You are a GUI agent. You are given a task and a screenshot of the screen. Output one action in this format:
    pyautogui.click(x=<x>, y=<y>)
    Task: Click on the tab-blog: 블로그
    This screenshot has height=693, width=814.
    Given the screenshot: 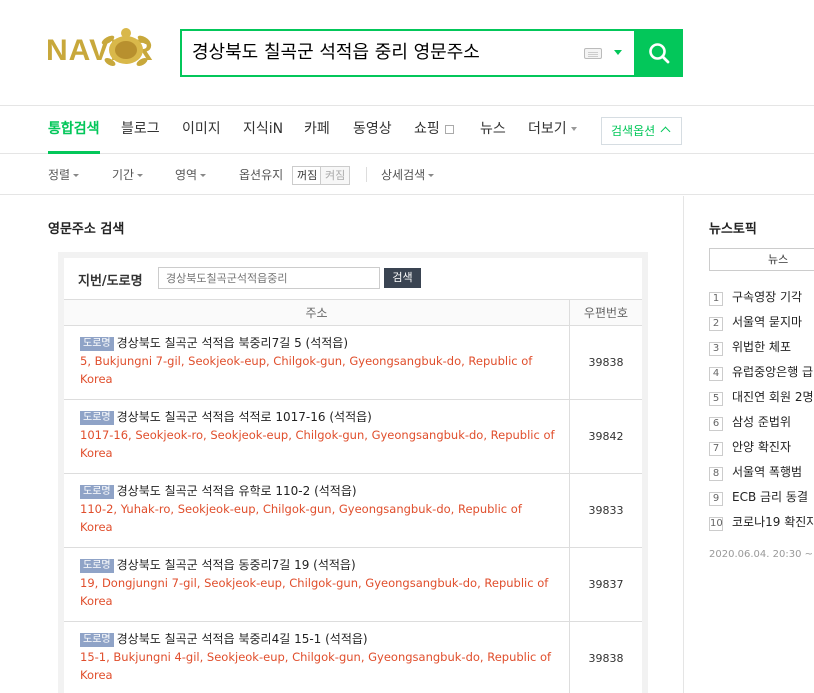 What is the action you would take?
    pyautogui.click(x=140, y=129)
    